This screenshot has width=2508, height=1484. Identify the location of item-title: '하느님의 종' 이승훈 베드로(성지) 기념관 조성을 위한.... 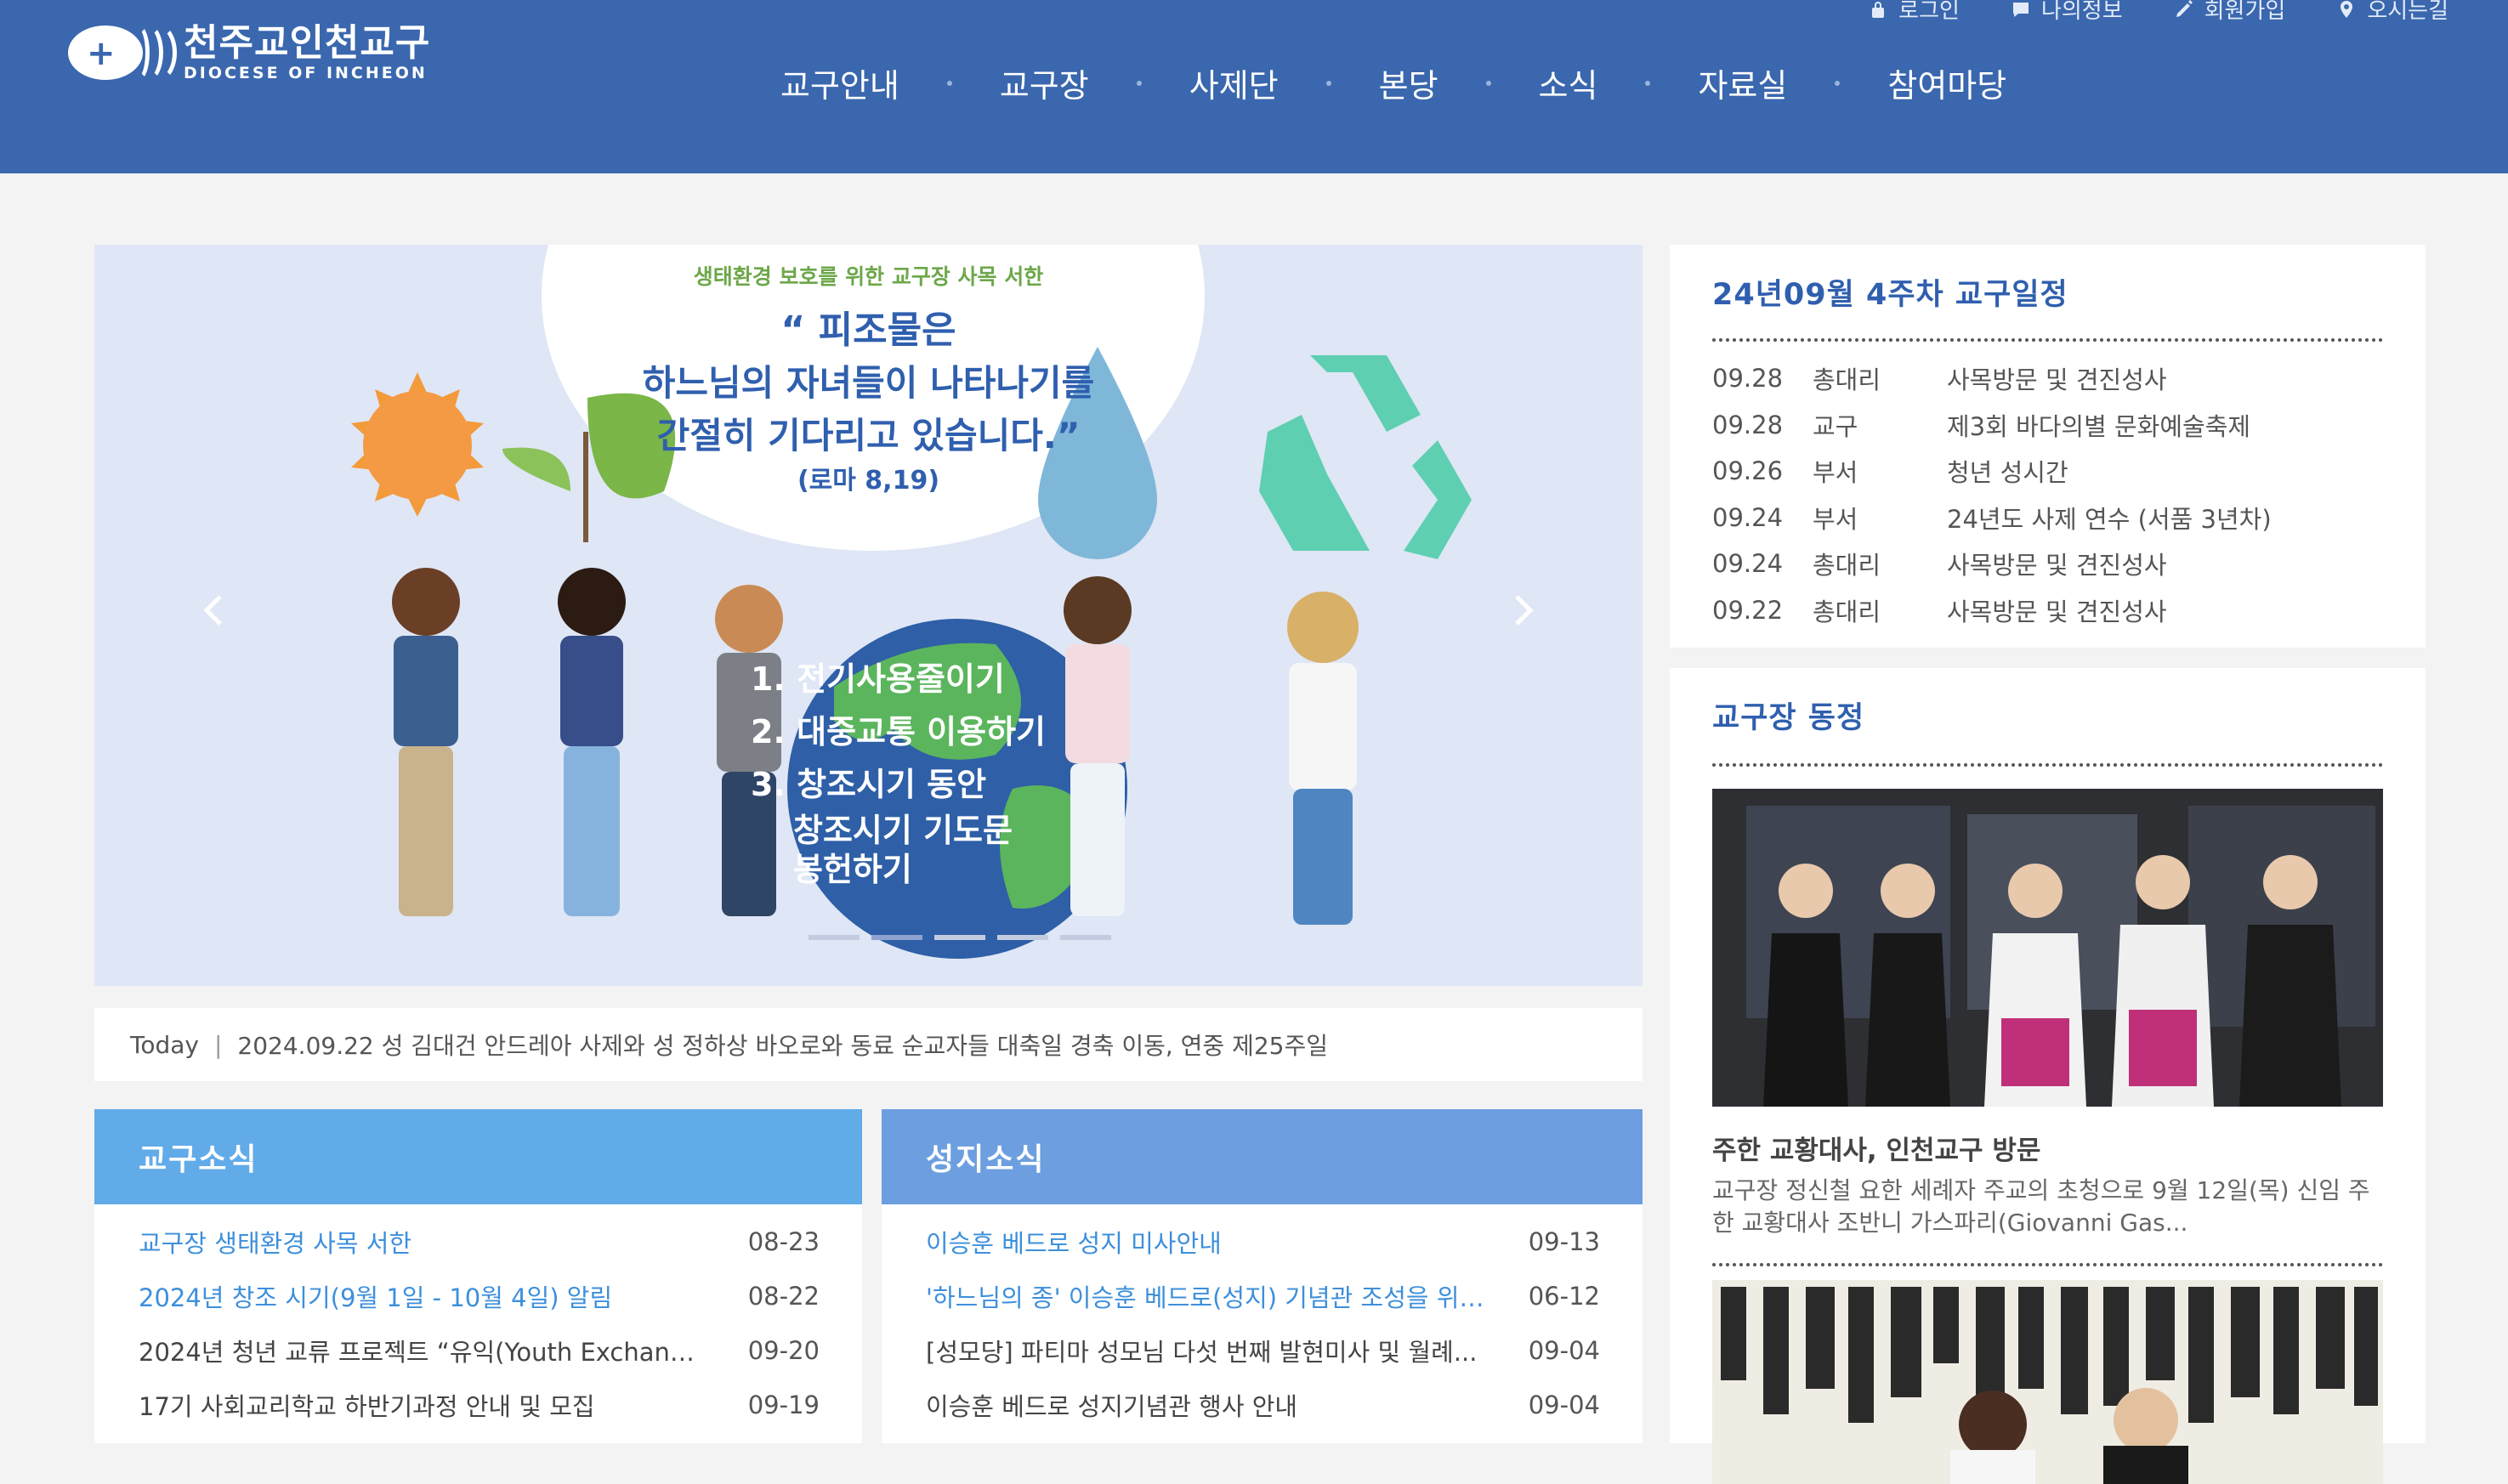
(1206, 1296).